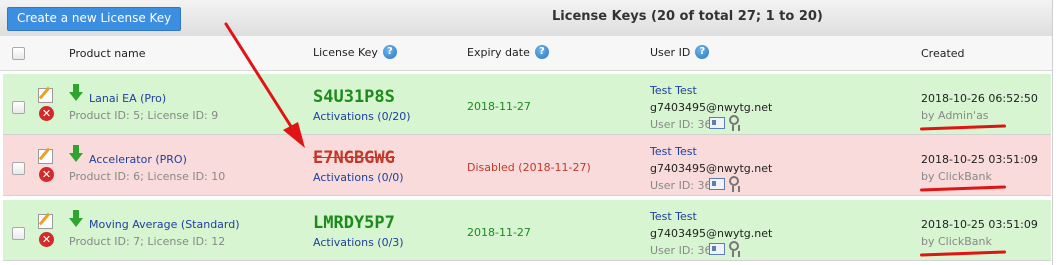 The width and height of the screenshot is (1059, 265). Describe the element at coordinates (164, 224) in the screenshot. I see `product-name-link: Moving Average (Standard)` at that location.